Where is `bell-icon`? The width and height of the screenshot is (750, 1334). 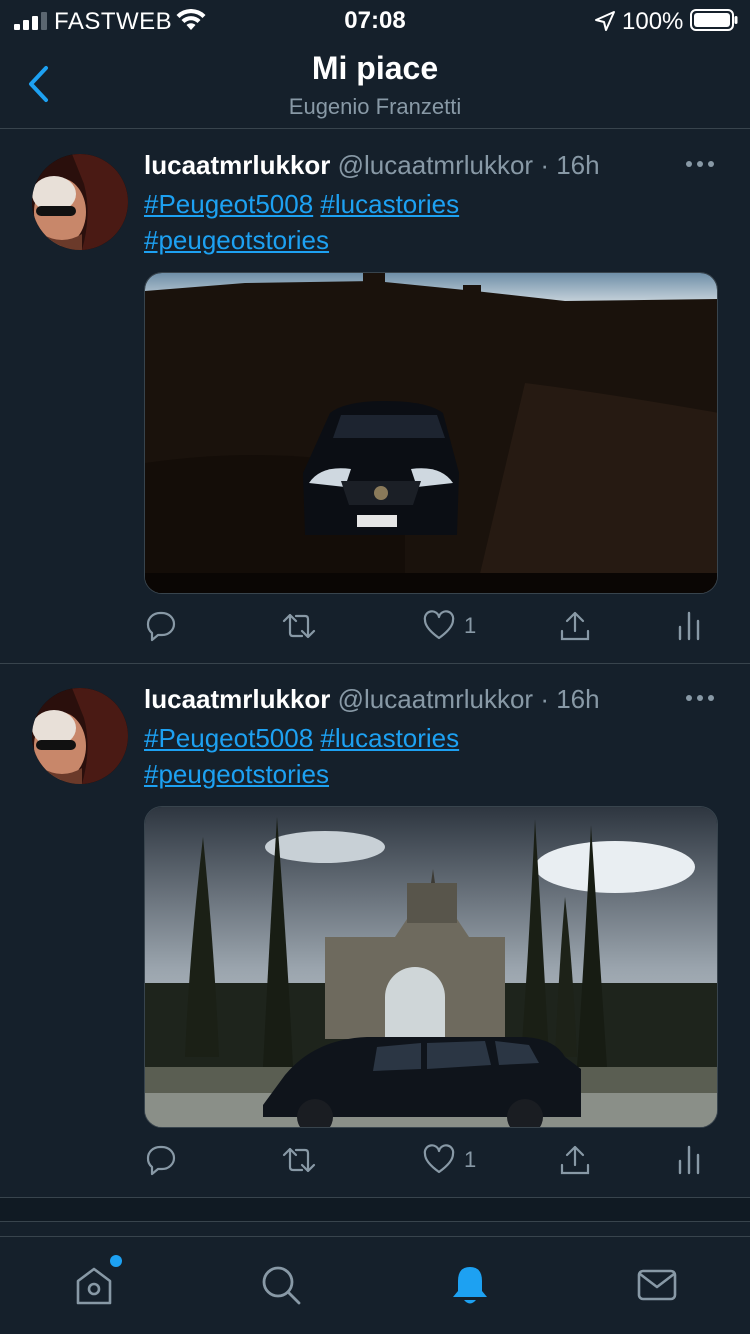 bell-icon is located at coordinates (470, 1285).